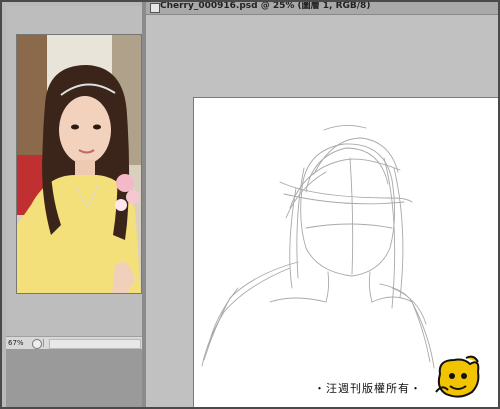  I want to click on status-arrow-icon, so click(45, 343).